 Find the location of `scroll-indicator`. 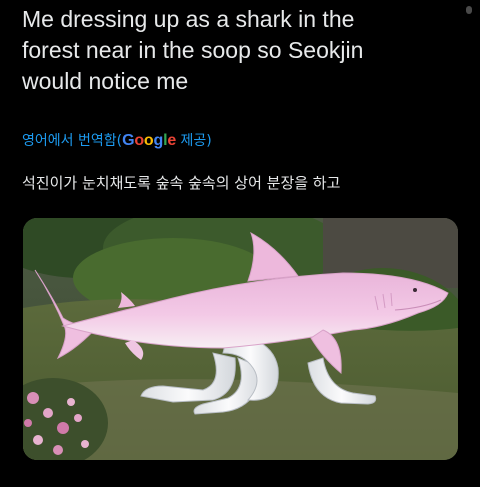

scroll-indicator is located at coordinates (469, 10).